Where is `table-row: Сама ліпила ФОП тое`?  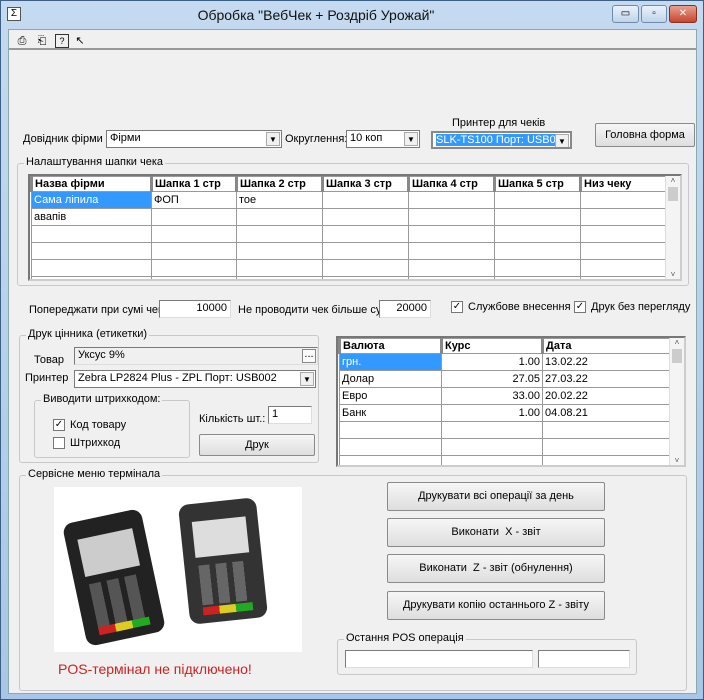
table-row: Сама ліпила ФОП тое is located at coordinates (350, 200).